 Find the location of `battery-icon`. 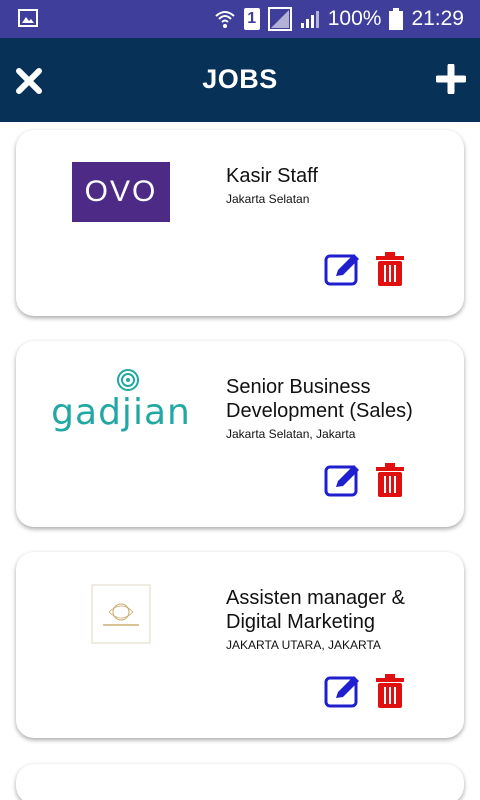

battery-icon is located at coordinates (396, 19).